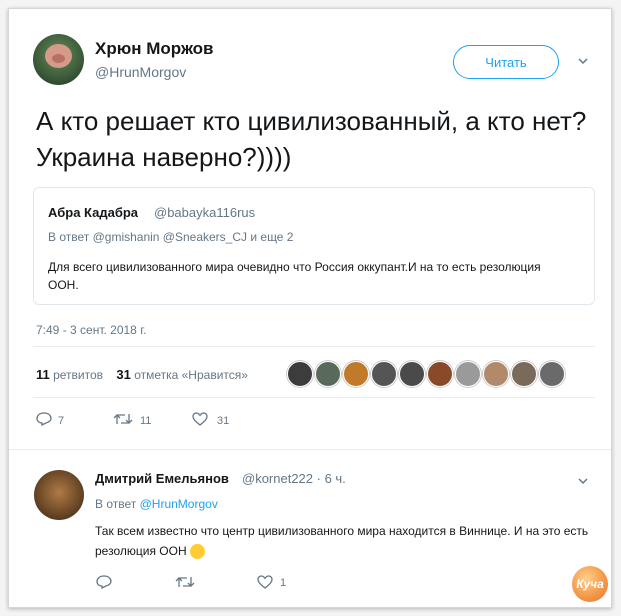  What do you see at coordinates (43, 374) in the screenshot?
I see `retweets-count: 11` at bounding box center [43, 374].